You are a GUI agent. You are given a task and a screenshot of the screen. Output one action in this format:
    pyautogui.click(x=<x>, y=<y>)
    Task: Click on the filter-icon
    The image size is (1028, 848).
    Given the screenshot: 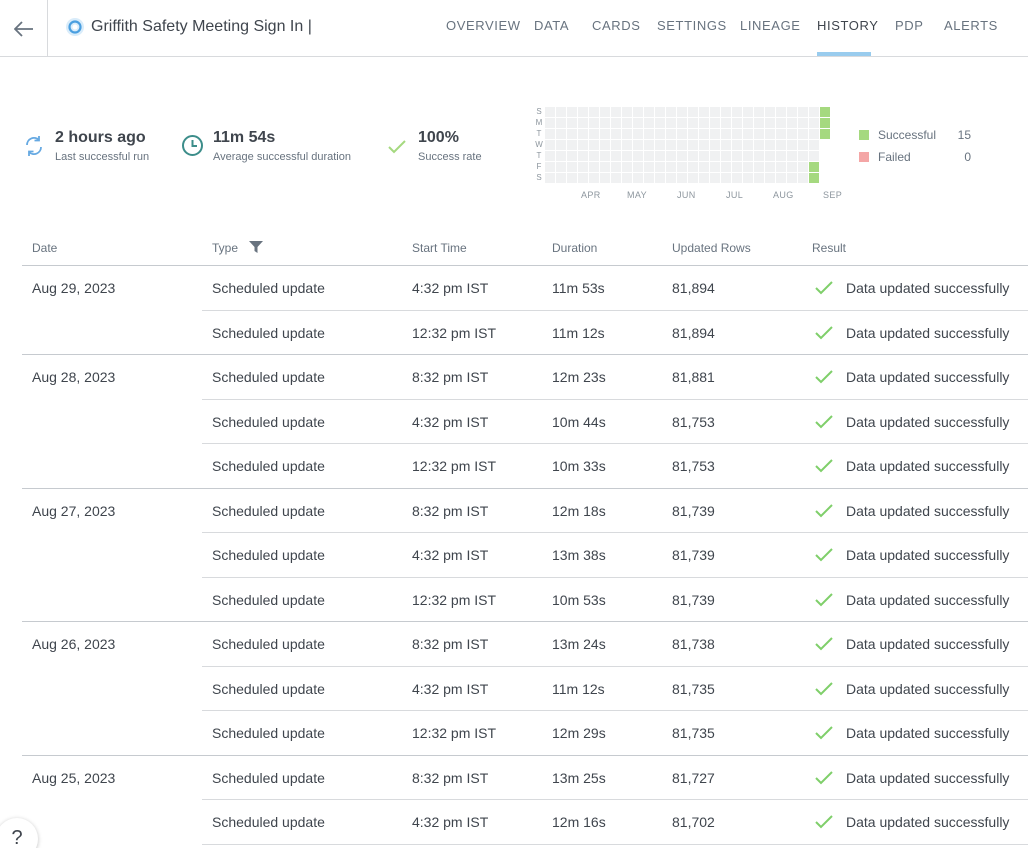 What is the action you would take?
    pyautogui.click(x=256, y=247)
    